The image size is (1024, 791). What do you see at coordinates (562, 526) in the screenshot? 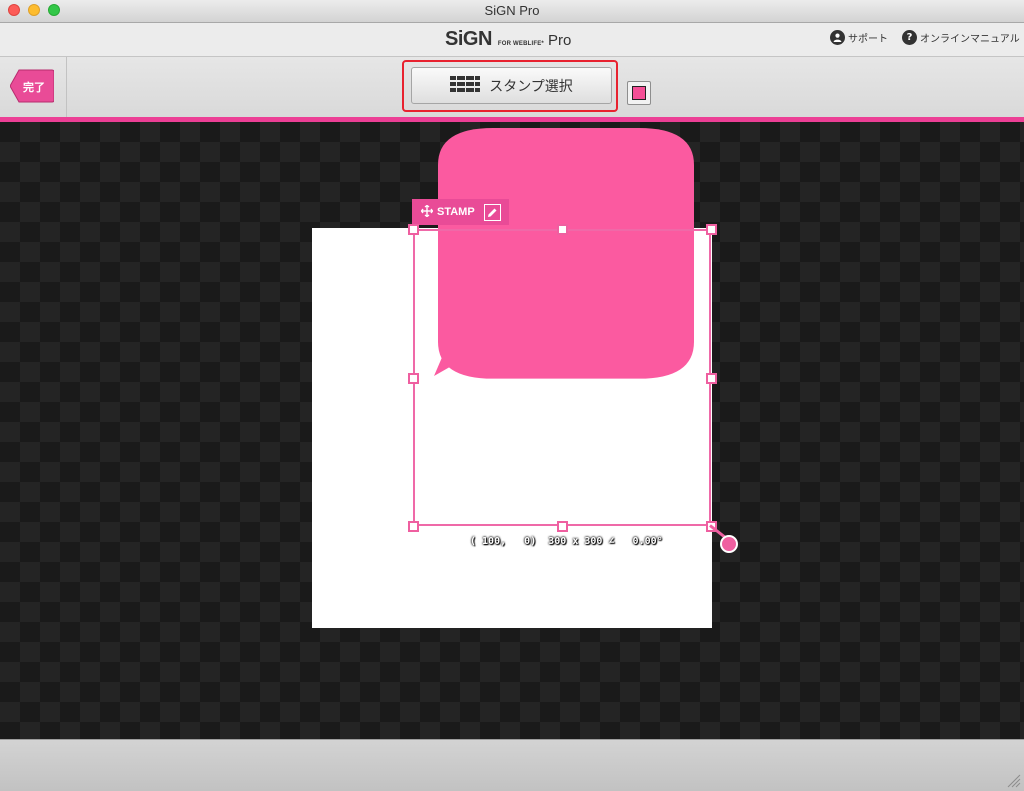
I see `resize-handle-bottom` at bounding box center [562, 526].